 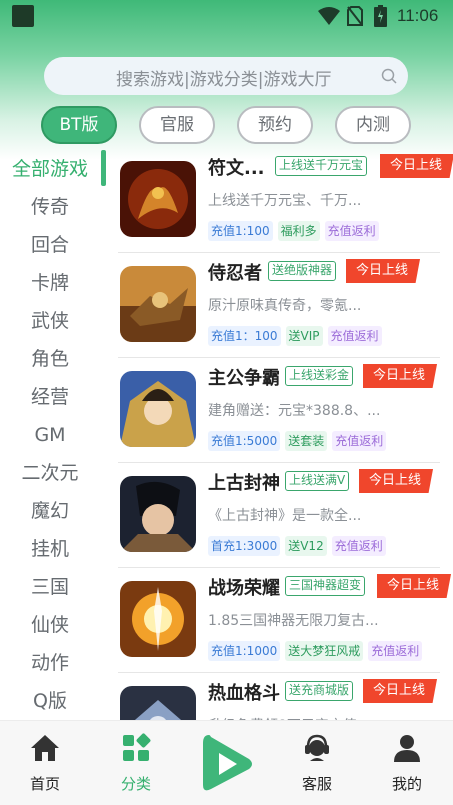 What do you see at coordinates (50, 625) in the screenshot?
I see `sidebar-item-xianxia: 仙侠` at bounding box center [50, 625].